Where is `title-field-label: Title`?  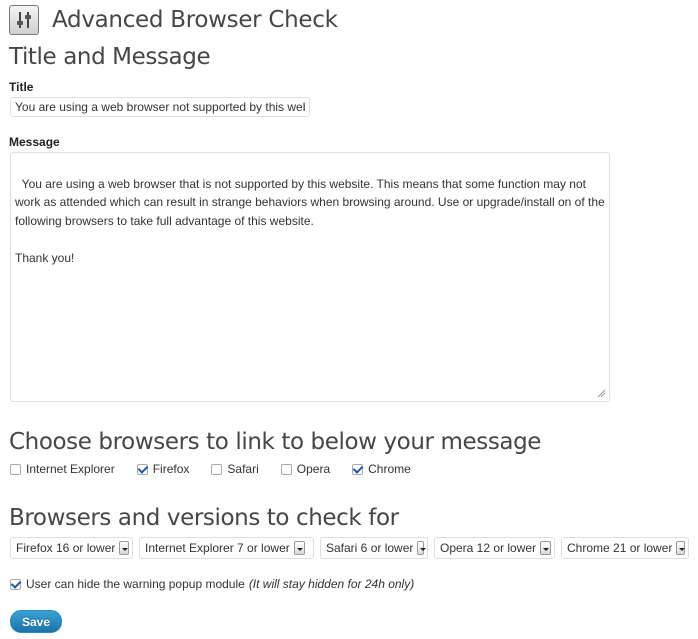
title-field-label: Title is located at coordinates (21, 87).